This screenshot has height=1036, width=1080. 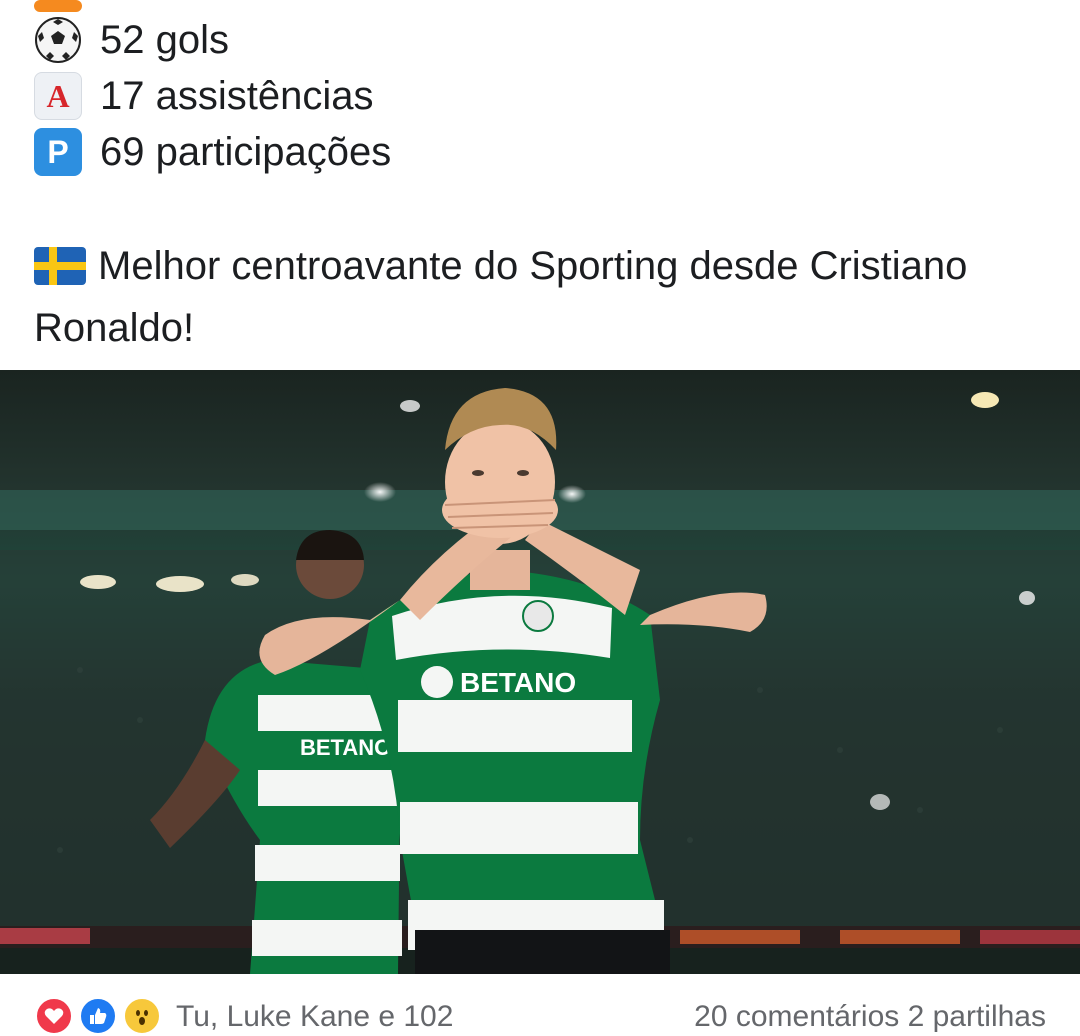 I want to click on secondary-sponsor-text: BETANO, so click(x=345, y=747).